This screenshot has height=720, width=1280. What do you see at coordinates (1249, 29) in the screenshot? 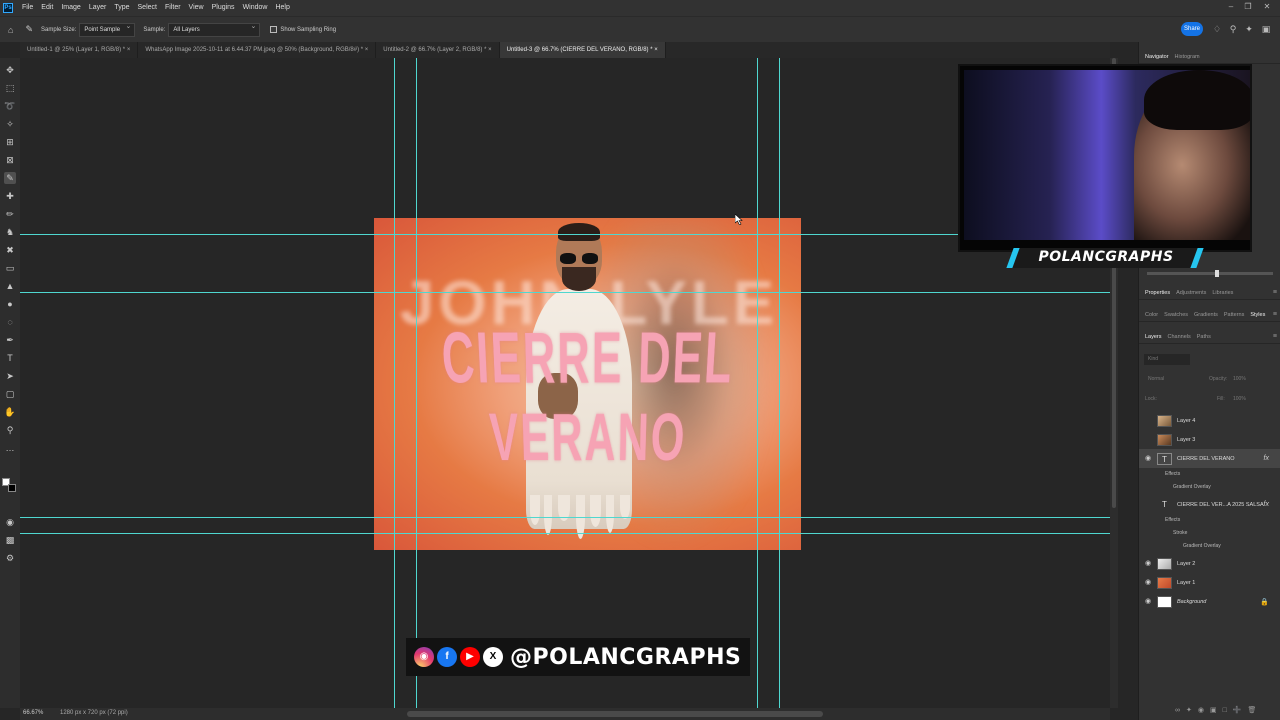
I see `discover-icon: ✦` at bounding box center [1249, 29].